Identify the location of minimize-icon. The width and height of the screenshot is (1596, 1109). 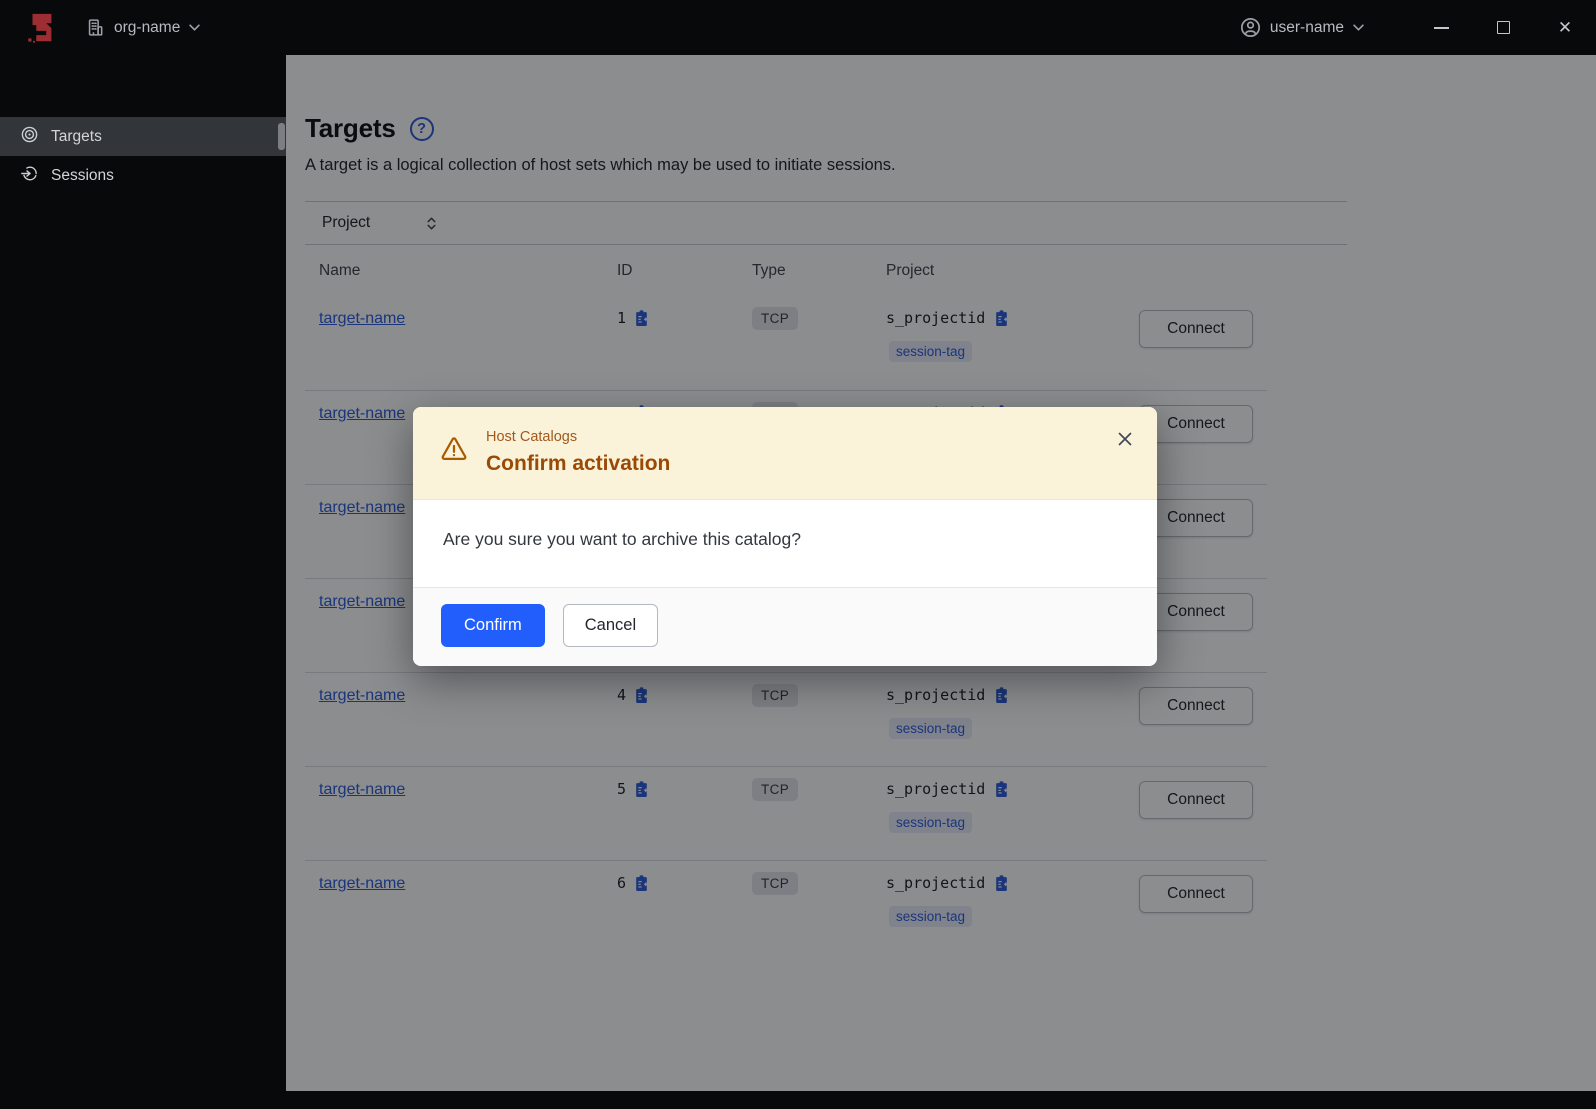
(1441, 27).